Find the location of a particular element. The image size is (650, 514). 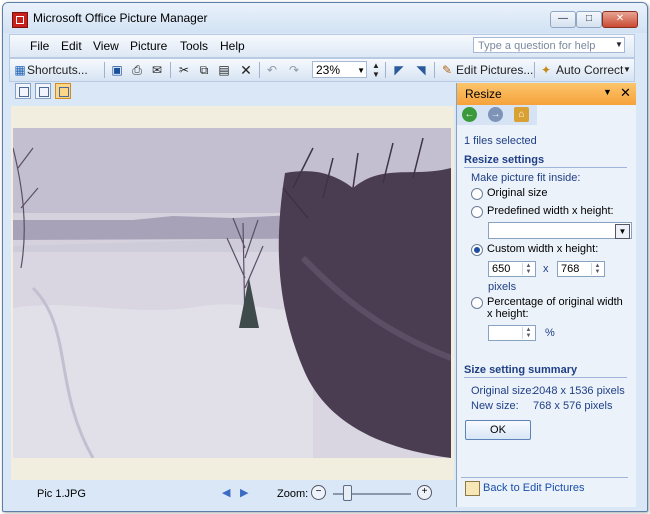

pane-footer-divider is located at coordinates (544, 477).